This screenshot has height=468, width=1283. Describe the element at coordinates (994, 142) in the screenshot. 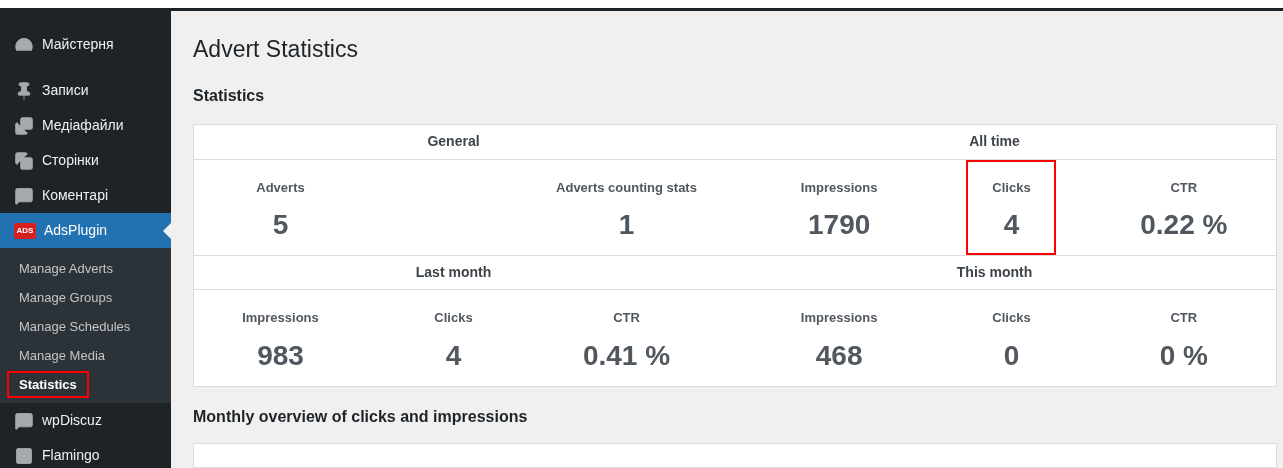

I see `group-heading: All time` at that location.